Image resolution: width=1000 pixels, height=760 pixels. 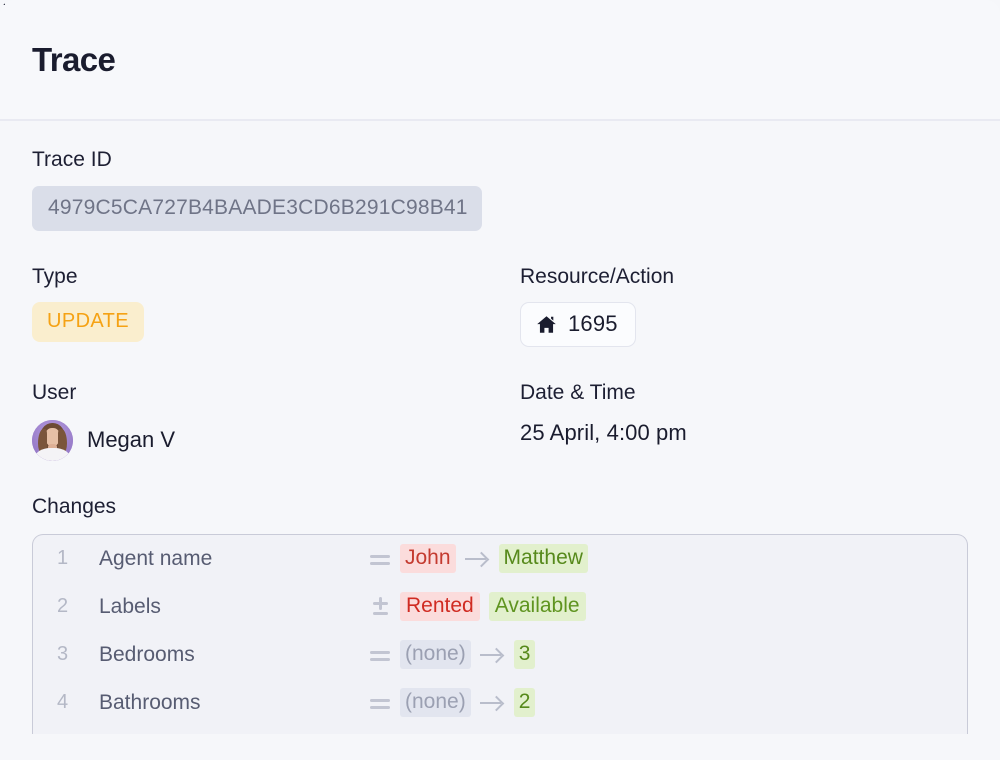 What do you see at coordinates (524, 703) in the screenshot?
I see `new-value: 2` at bounding box center [524, 703].